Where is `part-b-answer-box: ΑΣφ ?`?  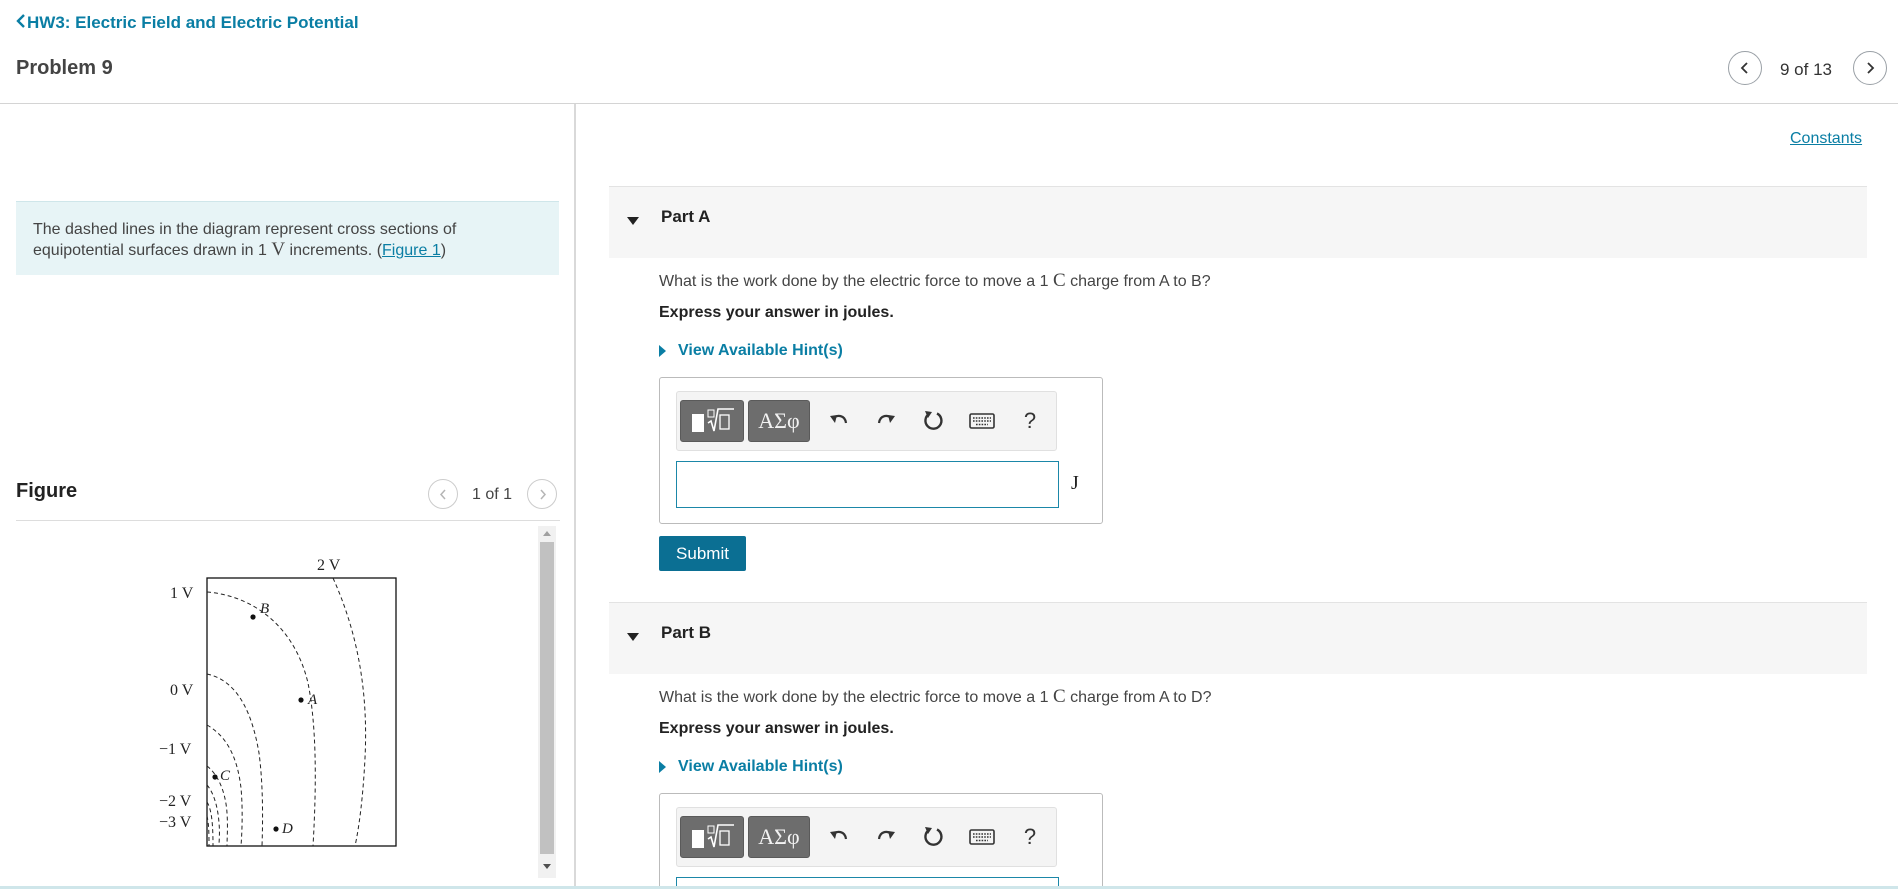
part-b-answer-box: ΑΣφ ? is located at coordinates (881, 841).